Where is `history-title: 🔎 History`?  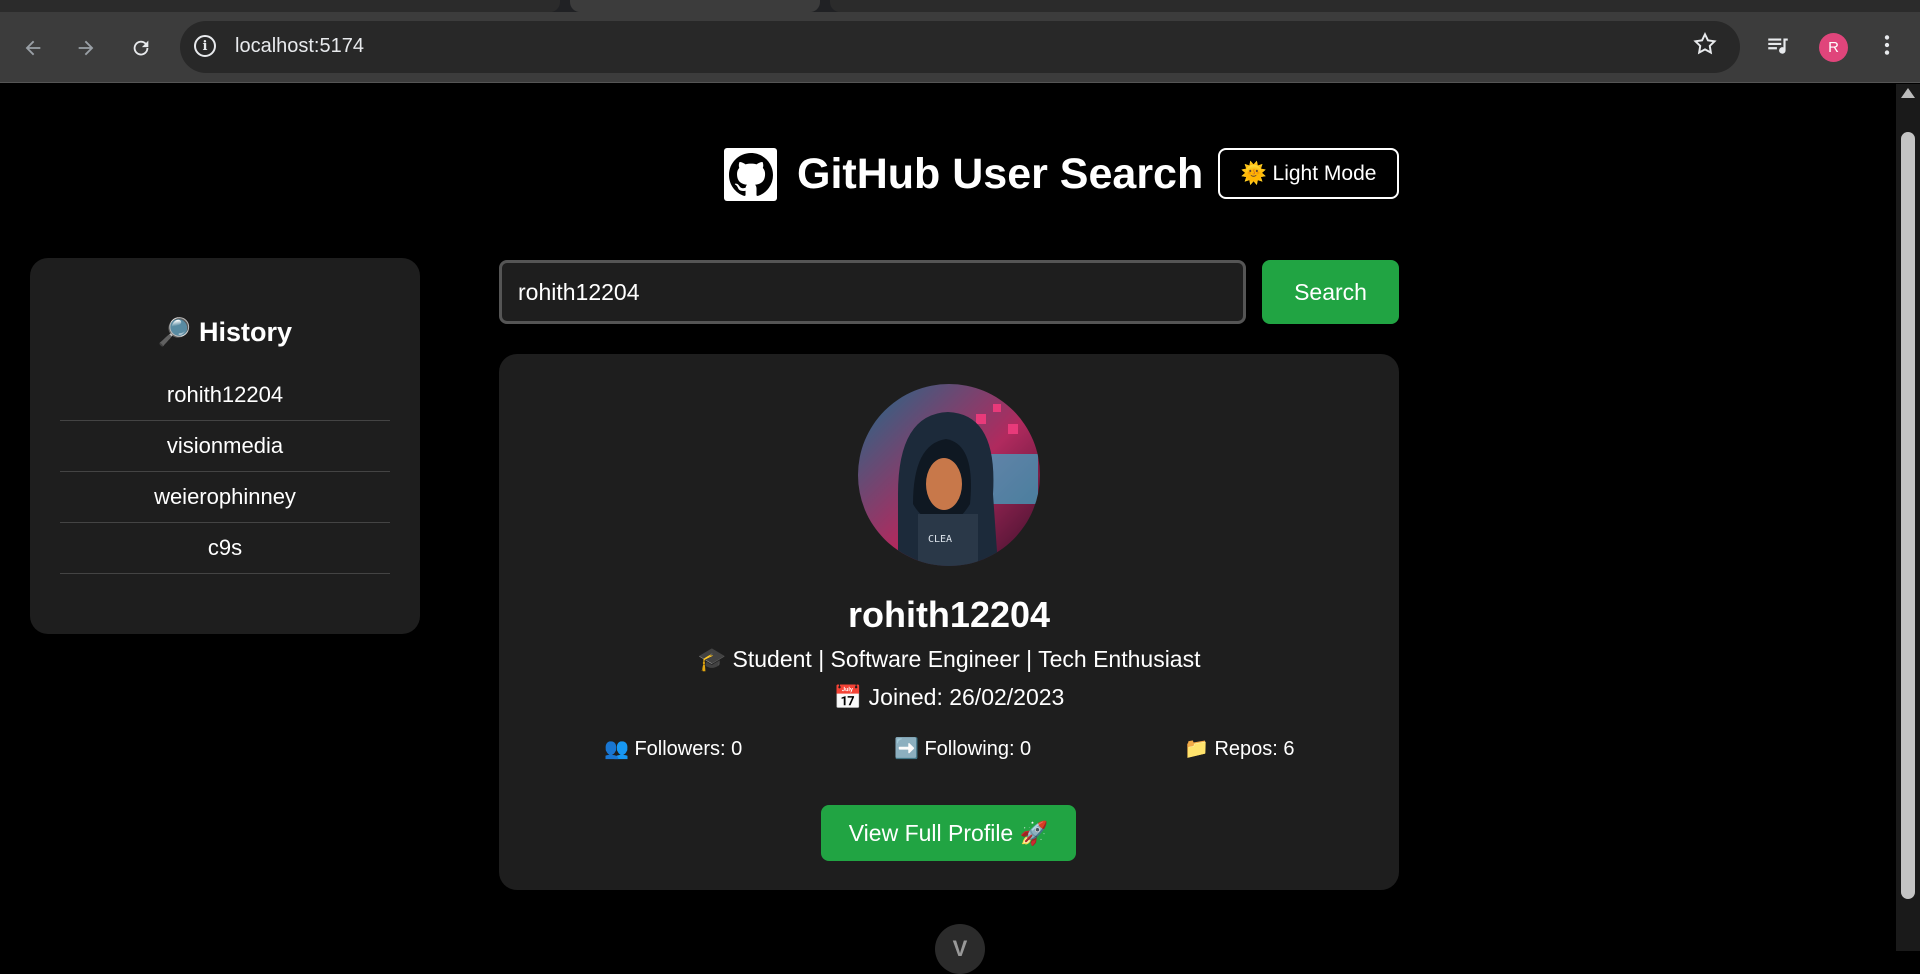
history-title: 🔎 History is located at coordinates (225, 332).